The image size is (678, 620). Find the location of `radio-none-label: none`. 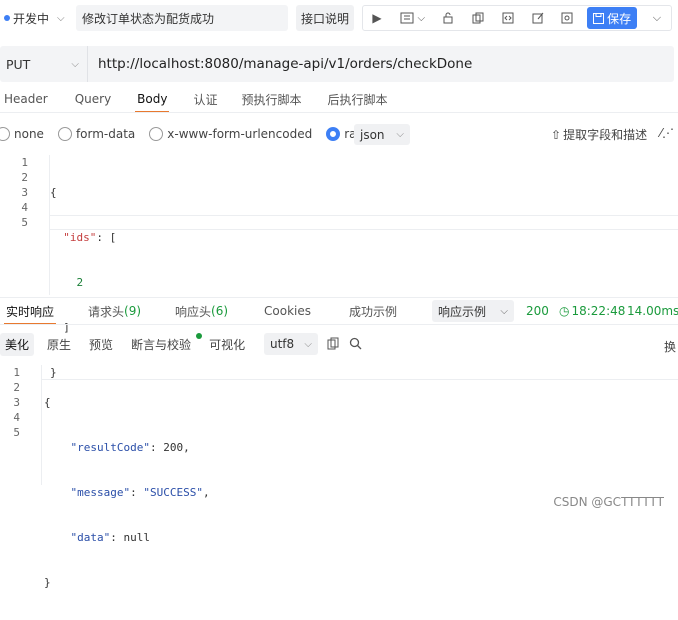

radio-none-label: none is located at coordinates (29, 134).